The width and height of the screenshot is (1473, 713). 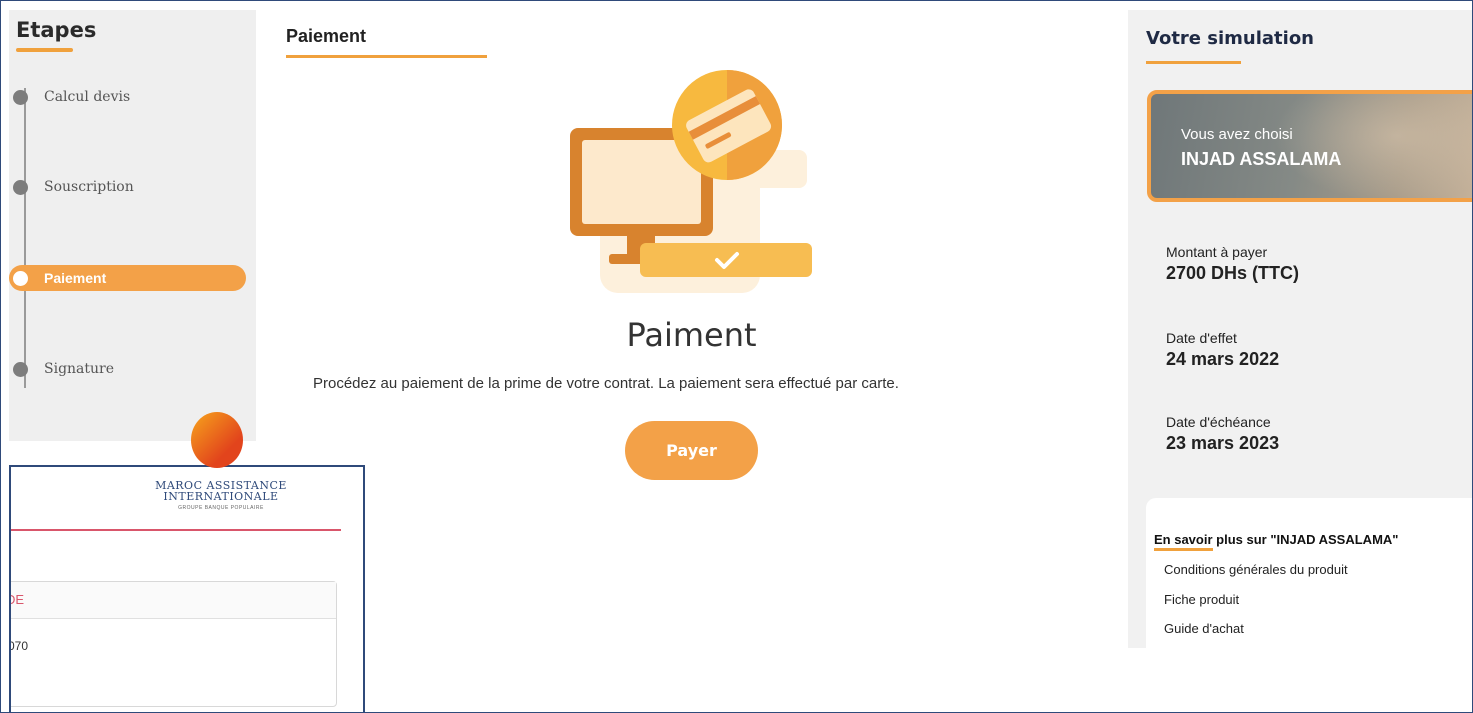 I want to click on steps-title: Etapes, so click(x=56, y=30).